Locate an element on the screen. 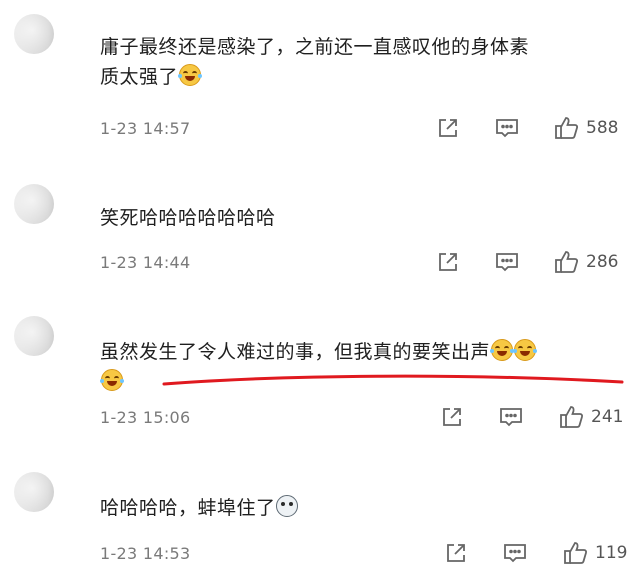 This screenshot has width=640, height=570. comment-text-line: 庸子最终还是感染了，之前还一直感叹他的身体素 is located at coordinates (315, 47).